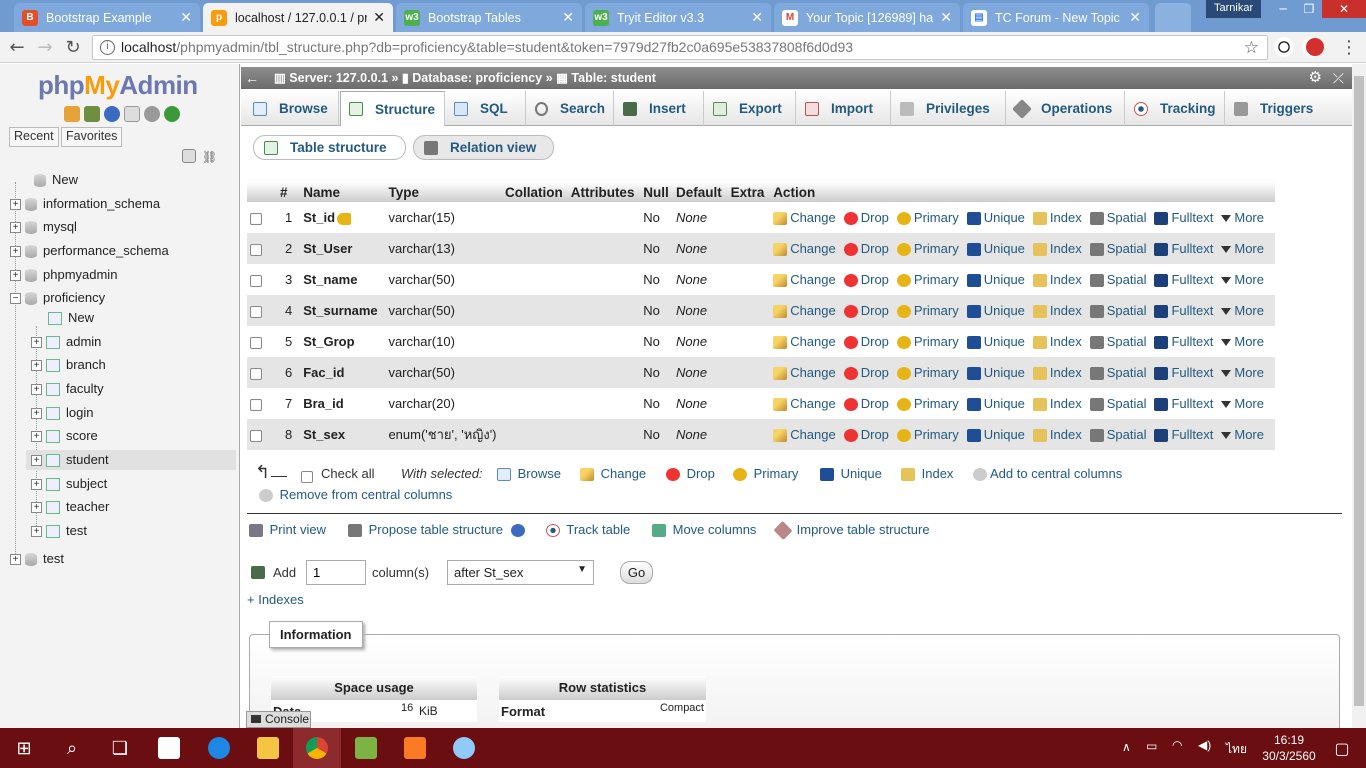 Image resolution: width=1366 pixels, height=768 pixels. What do you see at coordinates (700, 192) in the screenshot?
I see `header-default: Default` at bounding box center [700, 192].